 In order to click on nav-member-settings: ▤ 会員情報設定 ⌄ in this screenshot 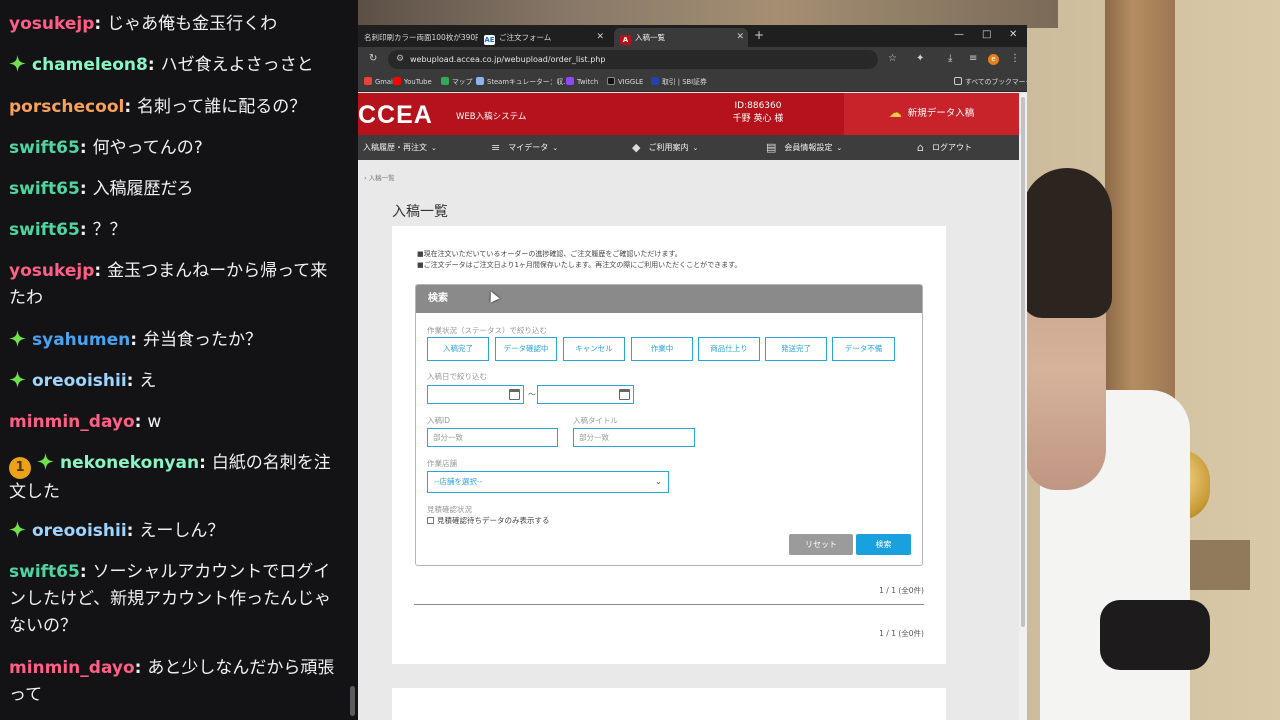, I will do `click(804, 147)`.